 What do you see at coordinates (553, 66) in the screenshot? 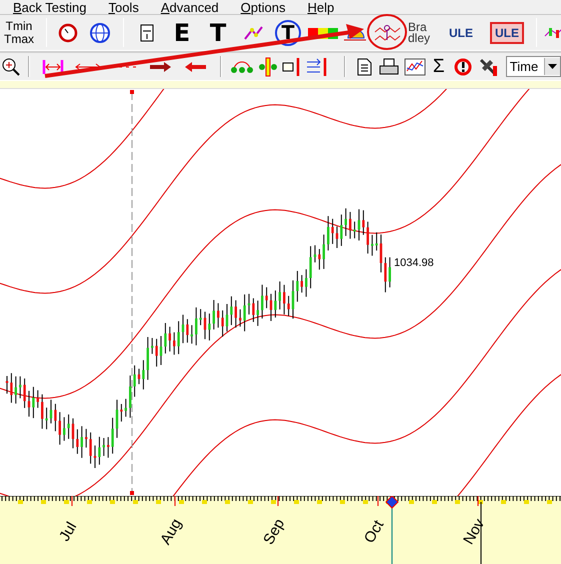
I see `dropdown-arrow-icon` at bounding box center [553, 66].